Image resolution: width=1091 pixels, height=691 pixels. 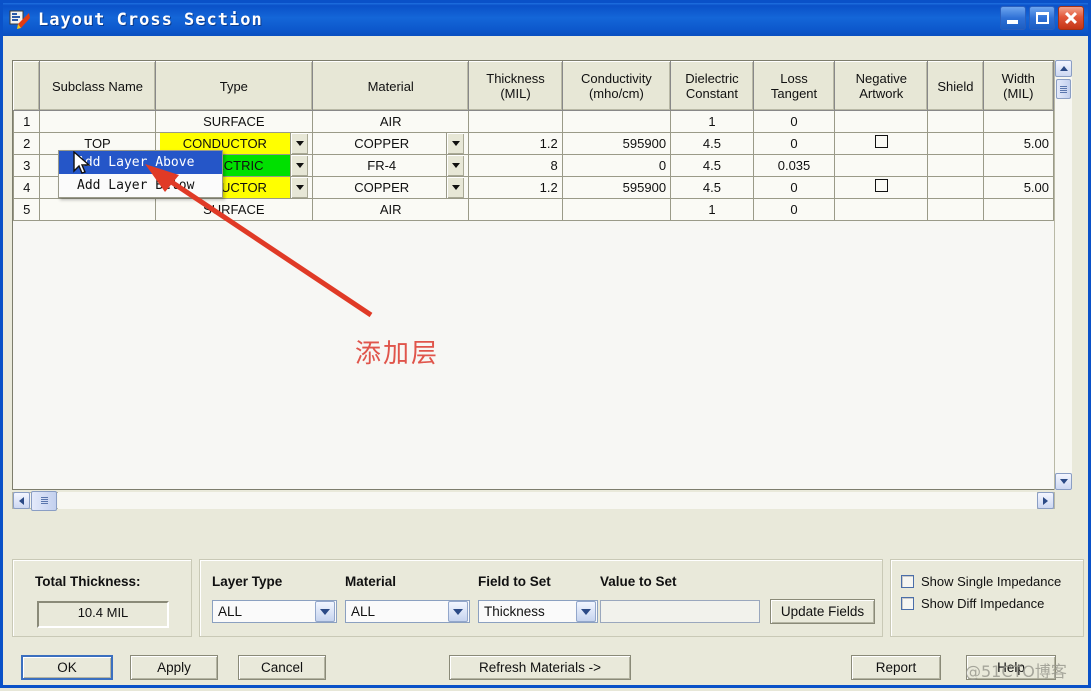 What do you see at coordinates (1045, 500) in the screenshot?
I see `scroll-right-icon` at bounding box center [1045, 500].